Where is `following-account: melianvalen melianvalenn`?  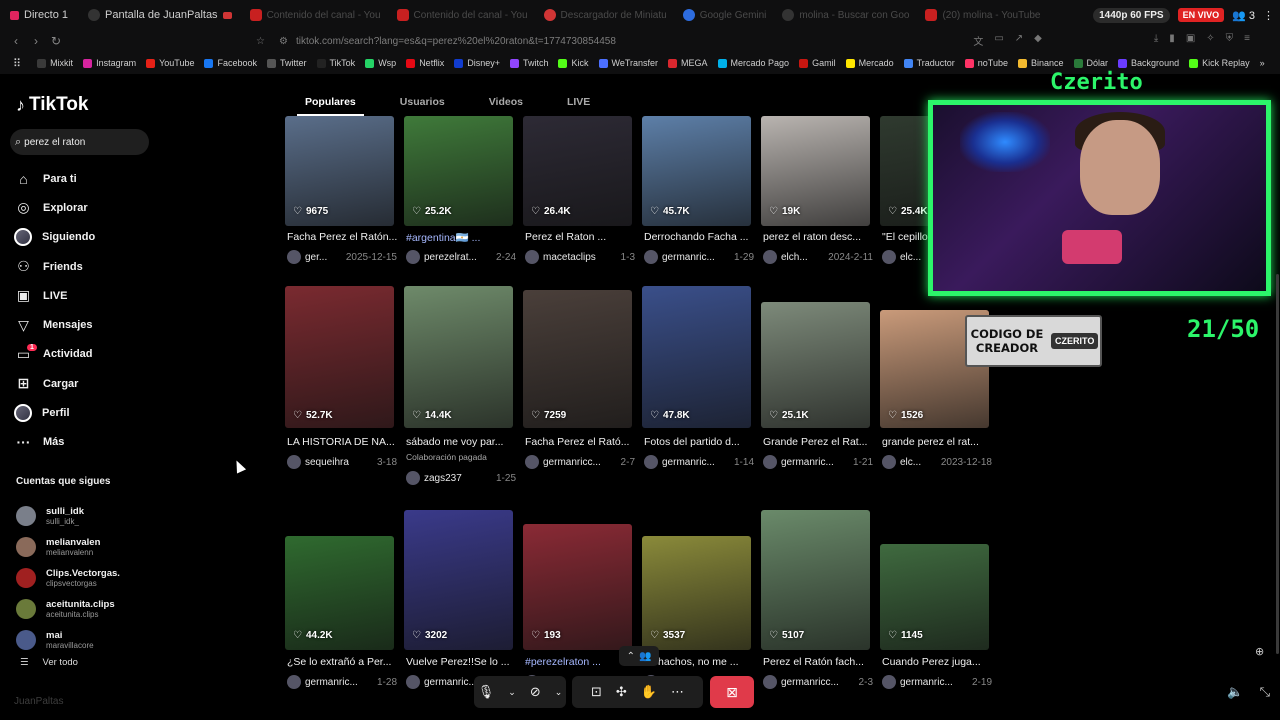 following-account: melianvalen melianvalenn is located at coordinates (68, 546).